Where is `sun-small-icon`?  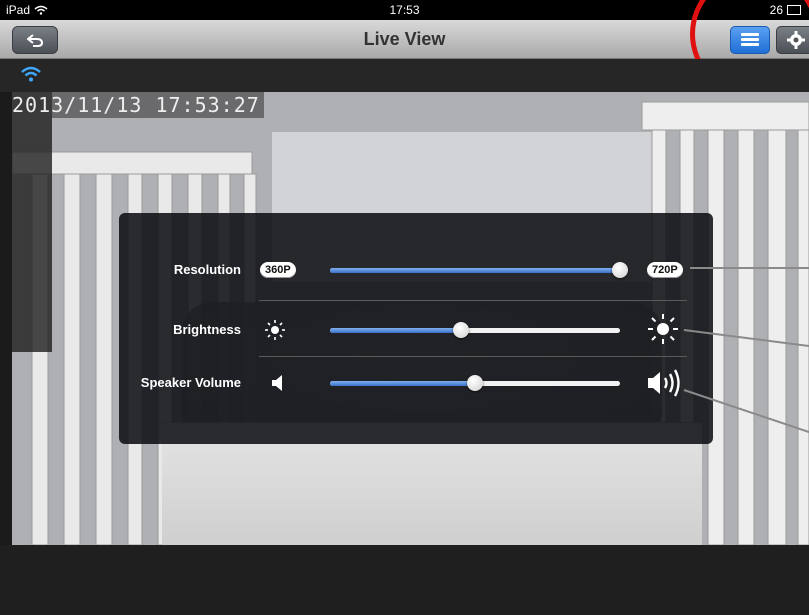 sun-small-icon is located at coordinates (275, 330).